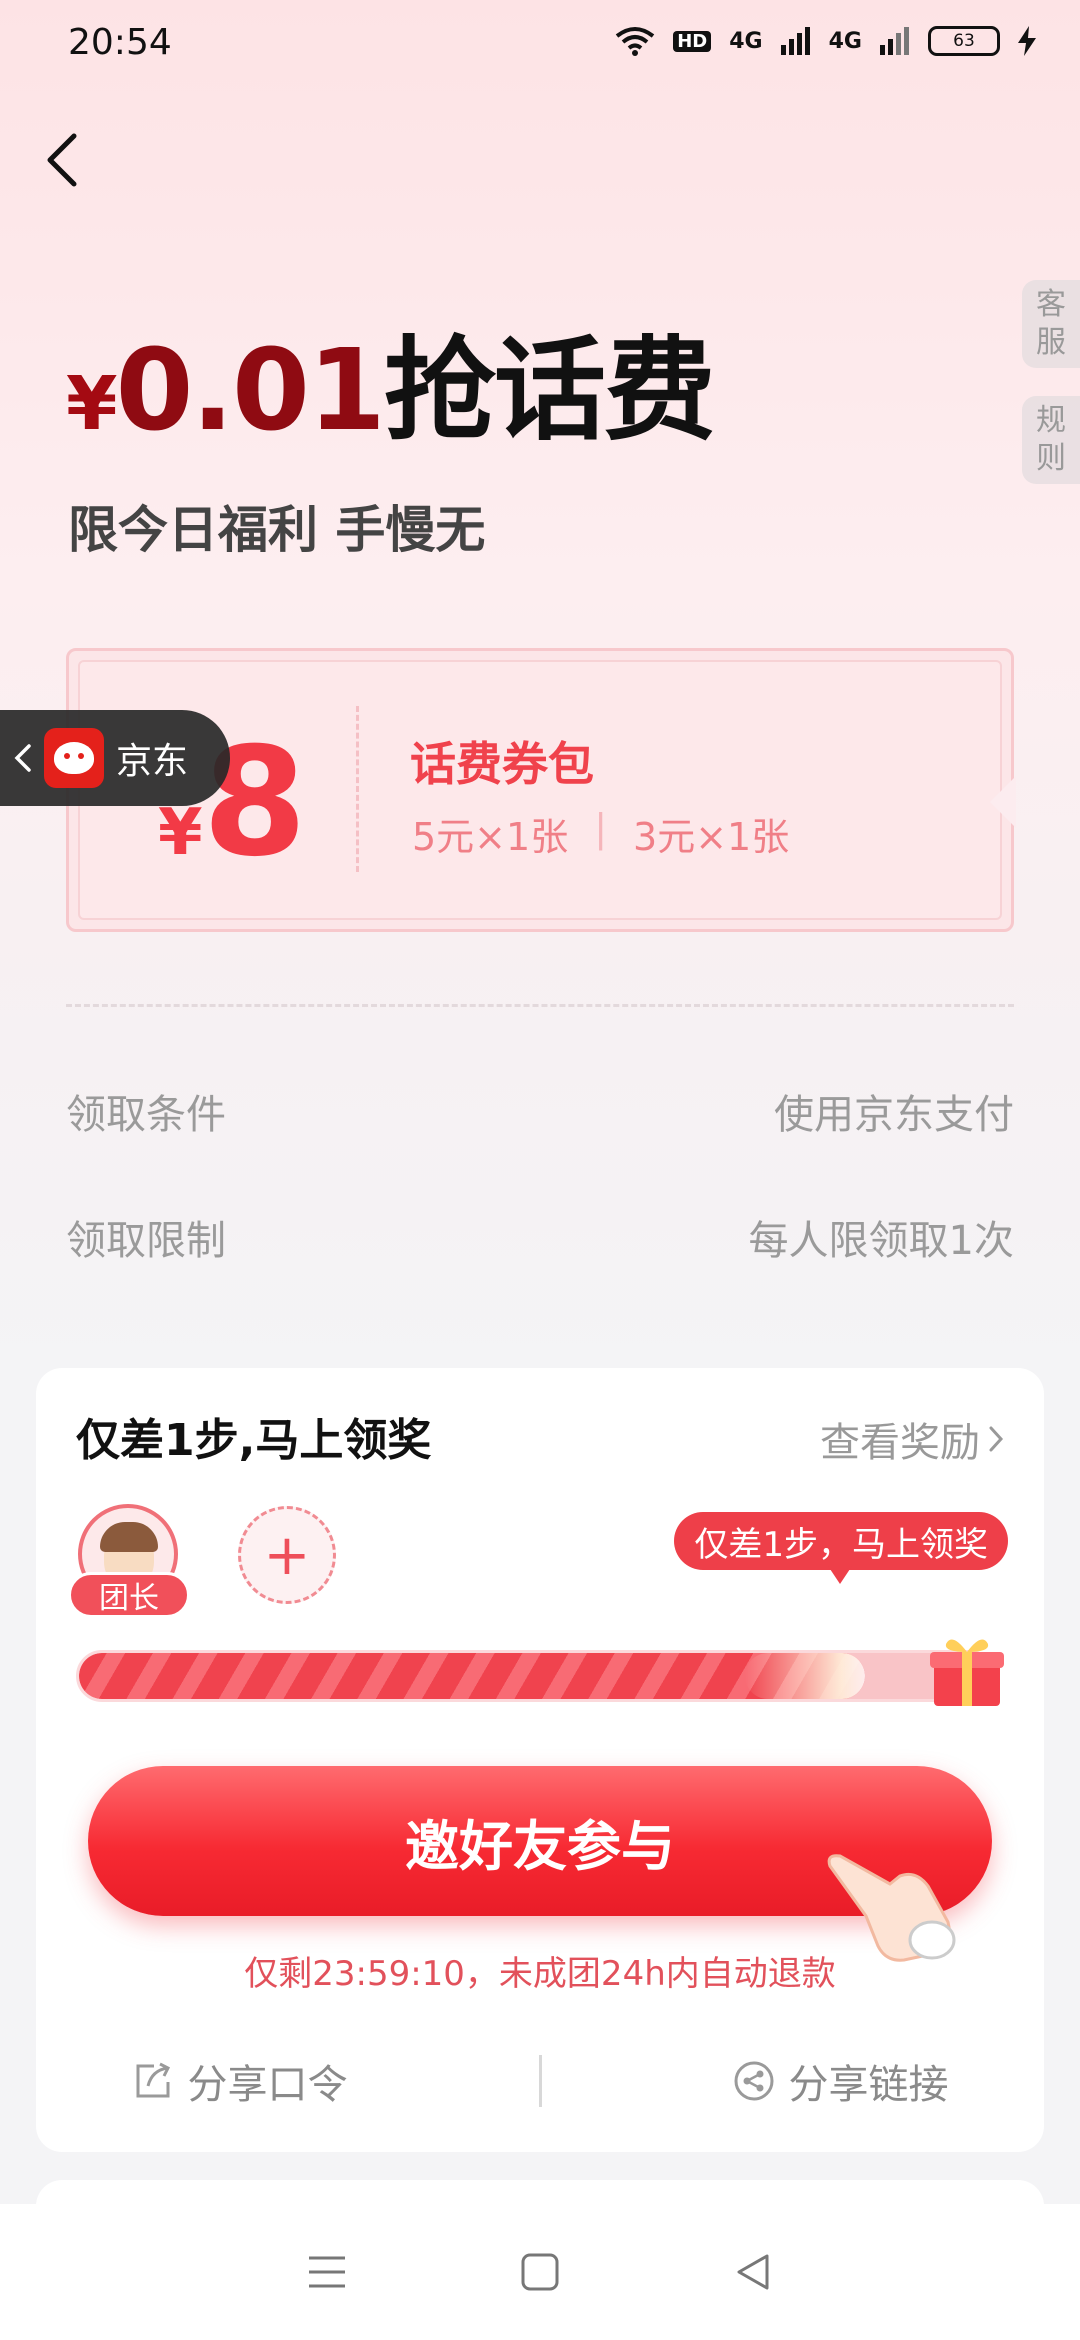 Image resolution: width=1080 pixels, height=2340 pixels. What do you see at coordinates (746, 41) in the screenshot?
I see `signal-4g-icon: 4G` at bounding box center [746, 41].